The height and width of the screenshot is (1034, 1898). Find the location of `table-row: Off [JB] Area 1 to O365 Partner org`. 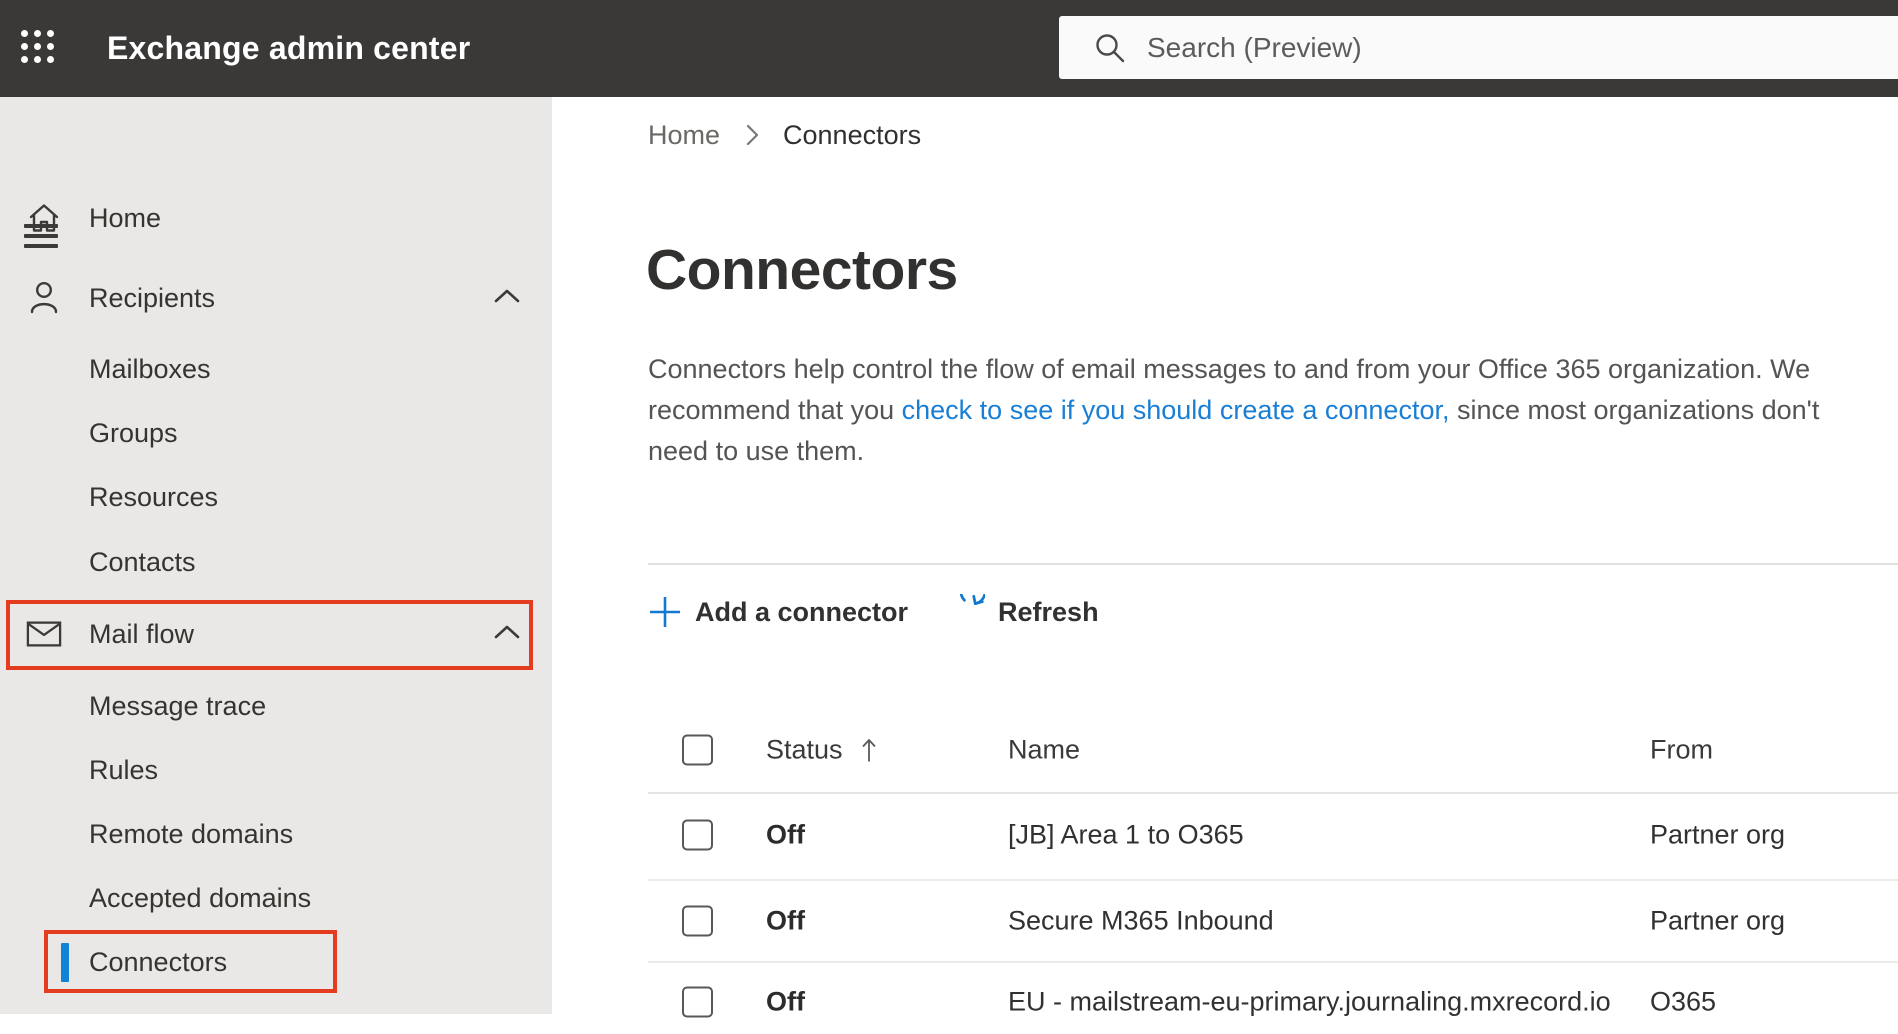

table-row: Off [JB] Area 1 to O365 Partner org is located at coordinates (1225, 835).